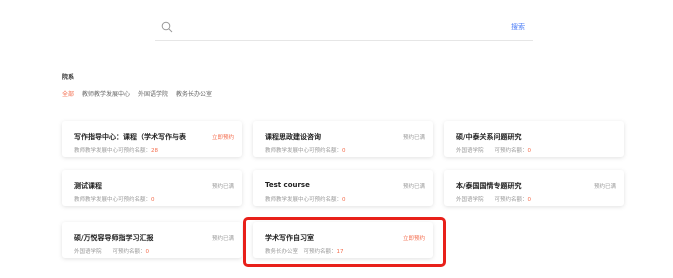 The image size is (673, 278). I want to click on card-title: Test course, so click(287, 185).